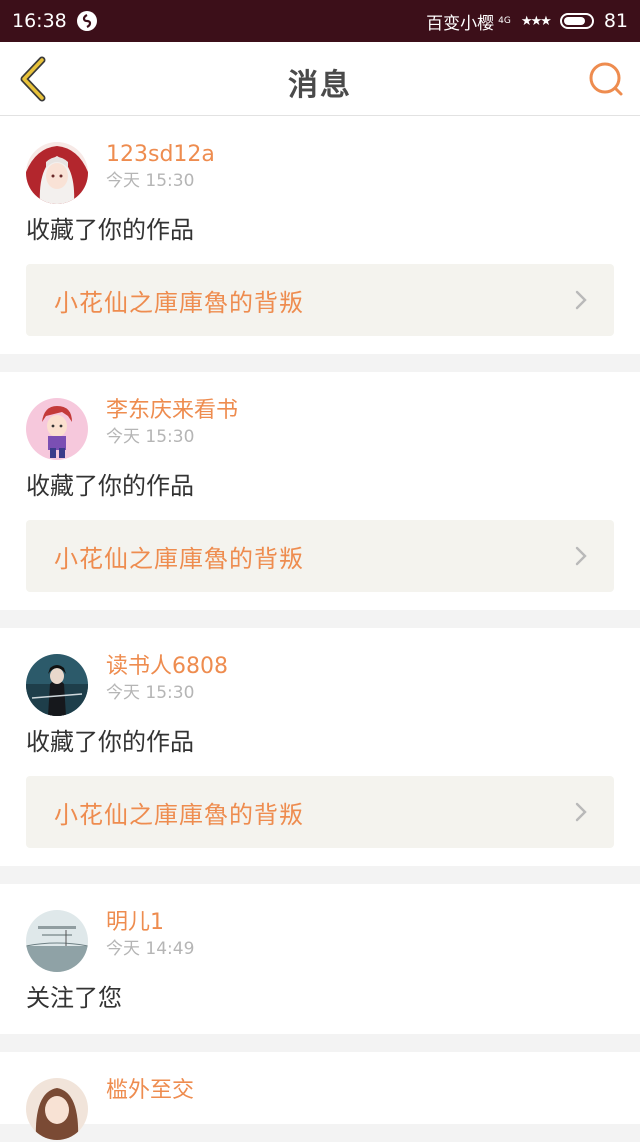 This screenshot has width=640, height=1142. What do you see at coordinates (320, 959) in the screenshot?
I see `message-item: 明儿1 今天 14:49 关注了您` at bounding box center [320, 959].